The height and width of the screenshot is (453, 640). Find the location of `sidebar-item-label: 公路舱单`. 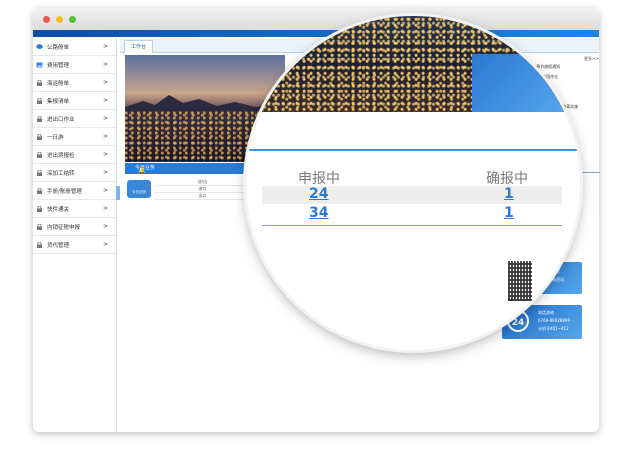

sidebar-item-label: 公路舱单 is located at coordinates (58, 47).